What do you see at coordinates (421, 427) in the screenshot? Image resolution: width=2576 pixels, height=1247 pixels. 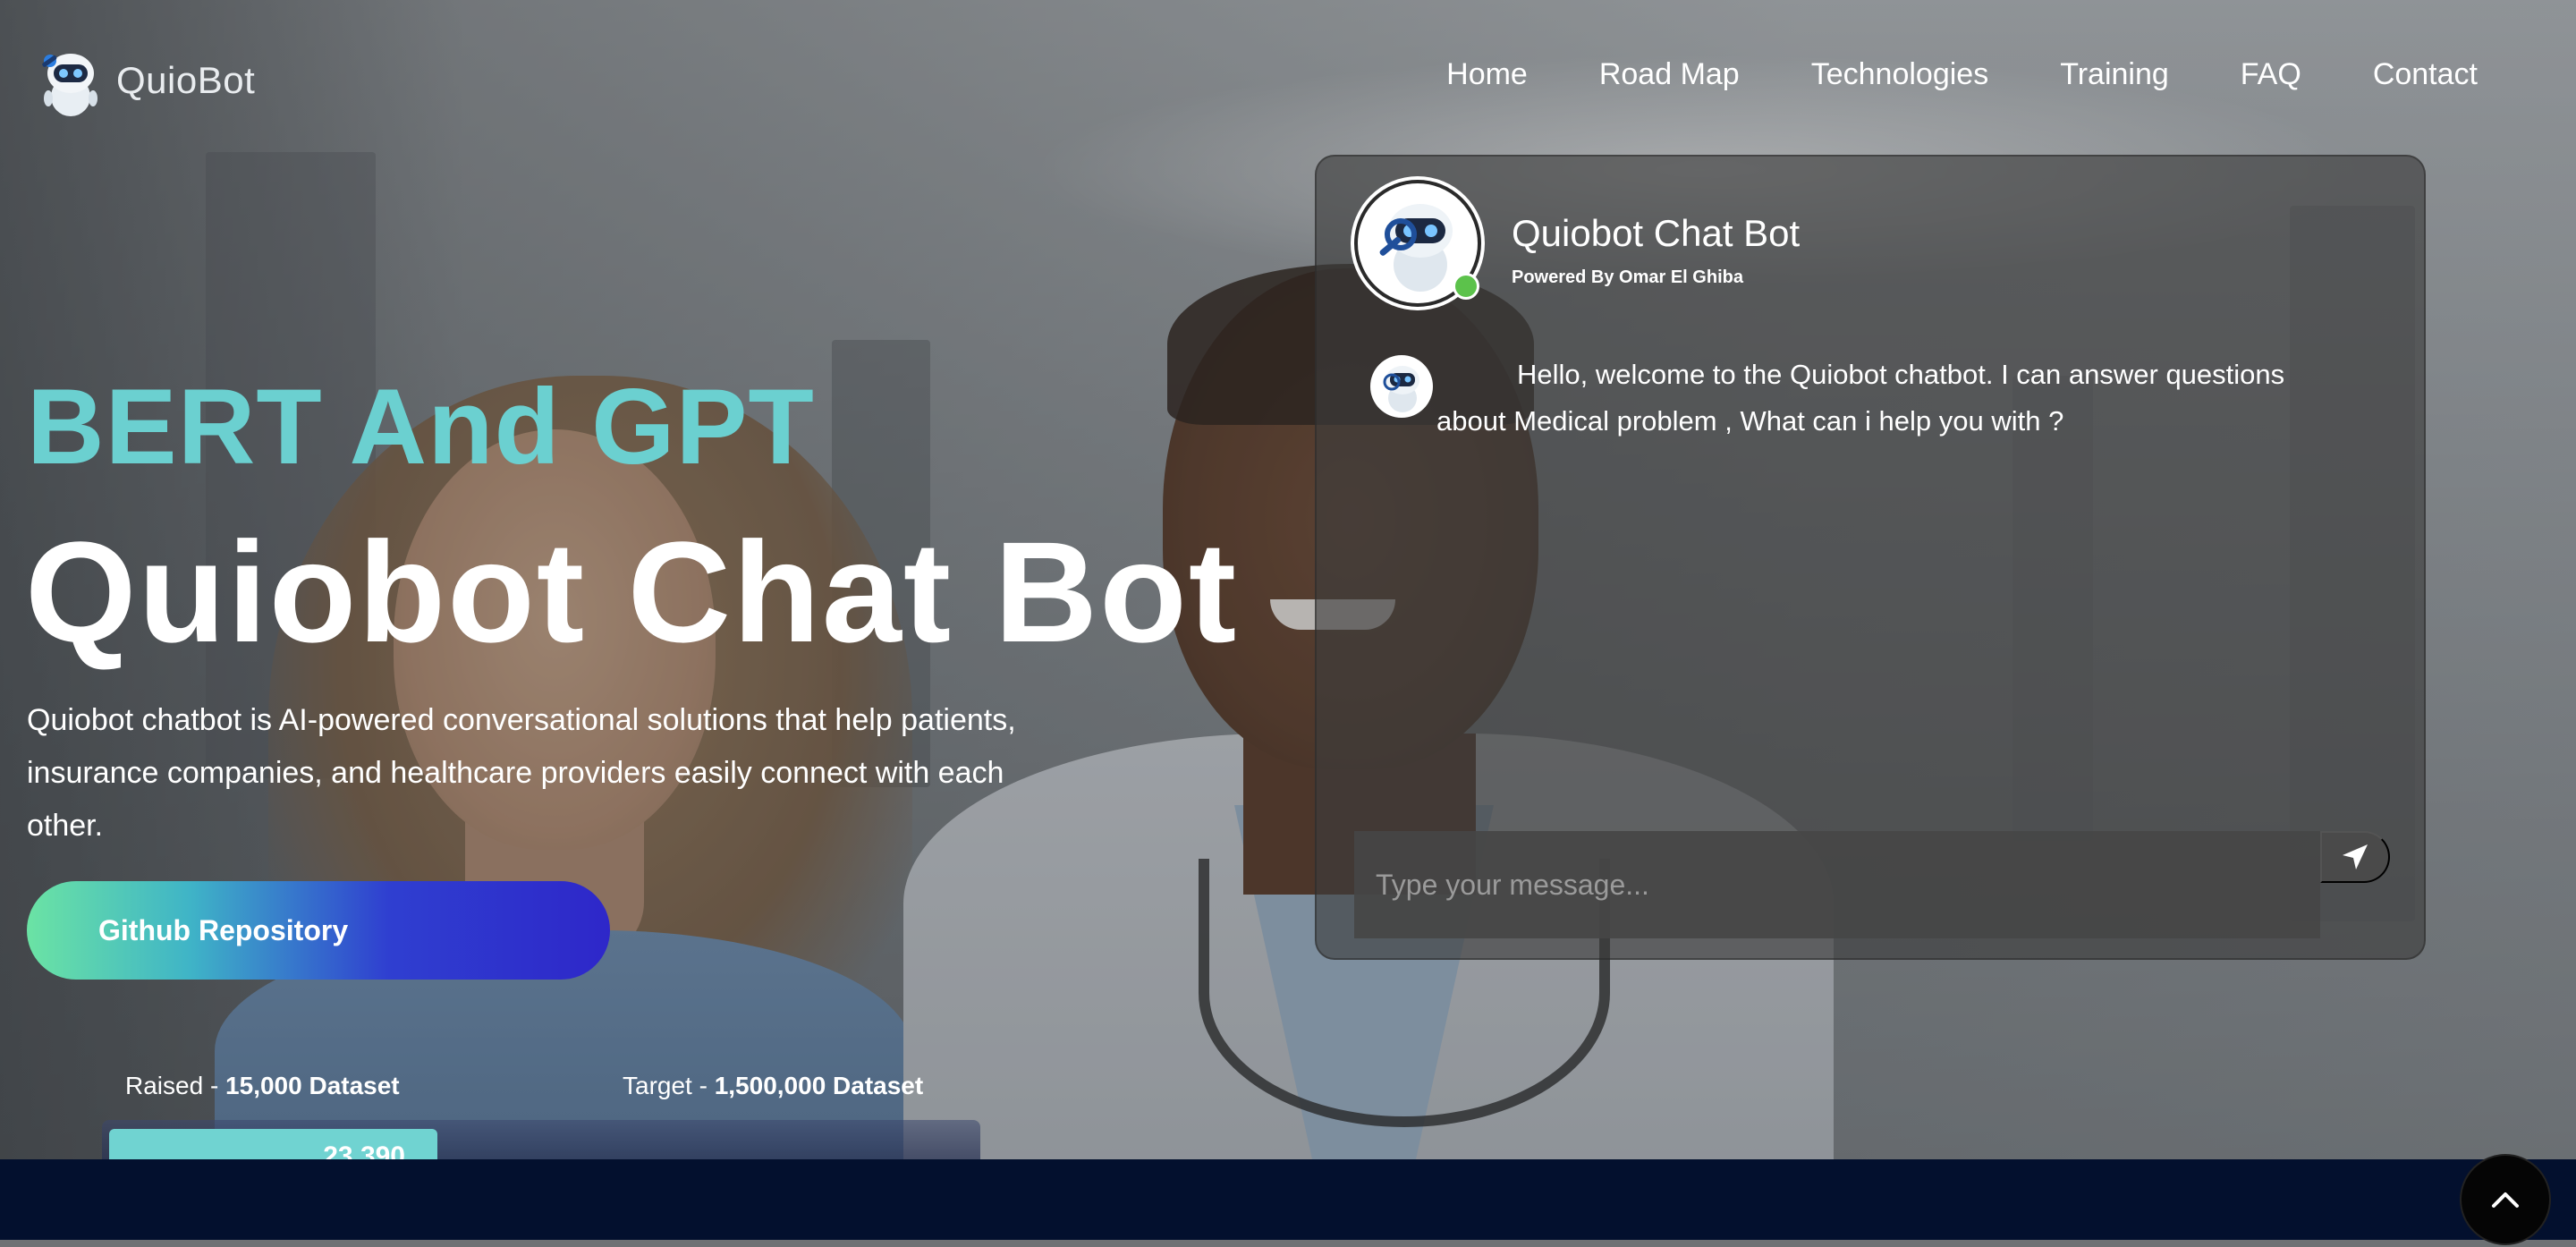 I see `hero-kicker: BERT And GPT` at bounding box center [421, 427].